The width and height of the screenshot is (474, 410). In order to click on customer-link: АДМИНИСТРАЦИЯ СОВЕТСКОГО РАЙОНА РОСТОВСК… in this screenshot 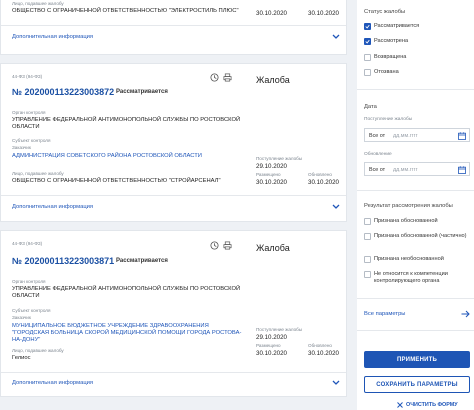, I will do `click(127, 156)`.